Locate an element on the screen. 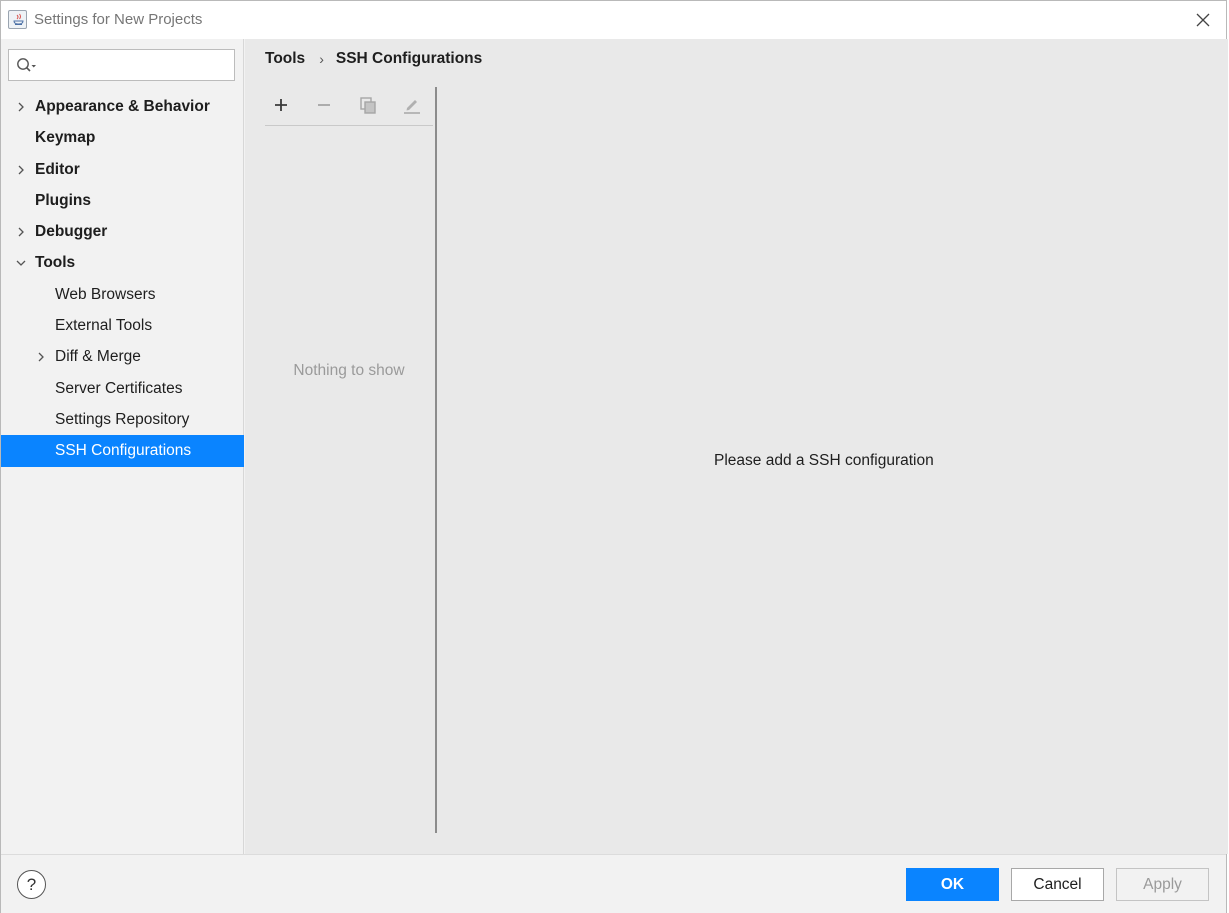  sidebar-item-plugins: Plugins is located at coordinates (122, 200).